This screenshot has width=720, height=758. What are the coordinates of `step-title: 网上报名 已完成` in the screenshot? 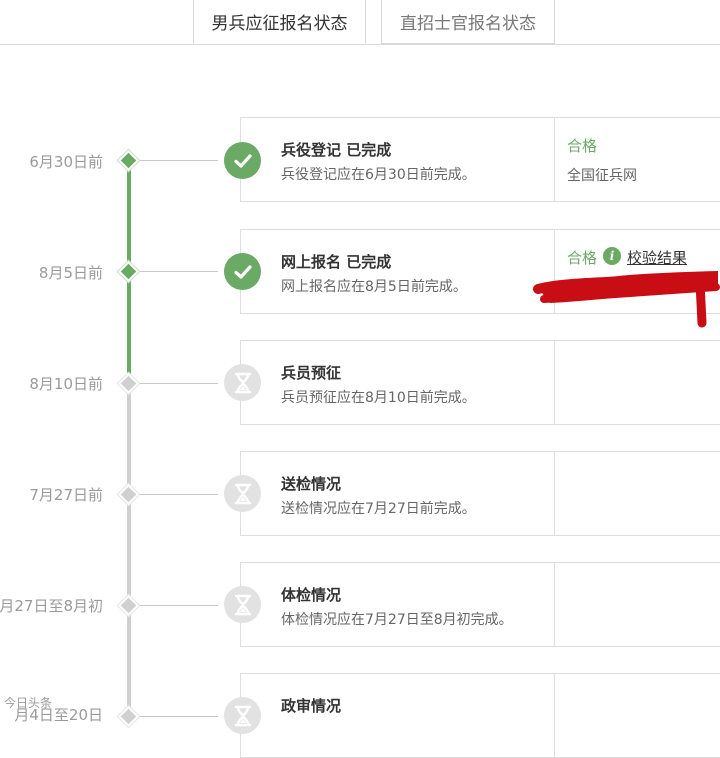 It's located at (336, 262).